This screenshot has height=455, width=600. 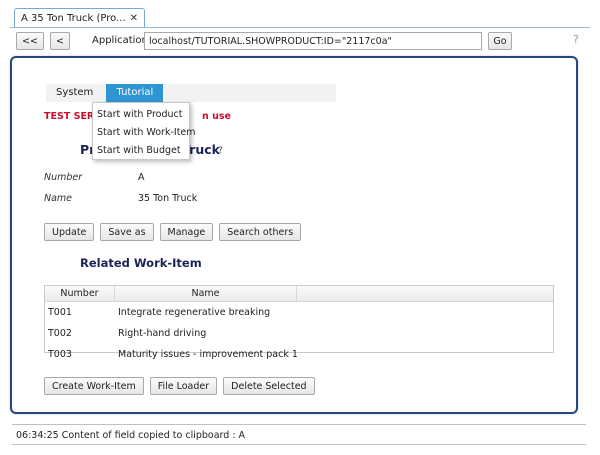 What do you see at coordinates (135, 93) in the screenshot?
I see `menu-tutorial: Tutorial` at bounding box center [135, 93].